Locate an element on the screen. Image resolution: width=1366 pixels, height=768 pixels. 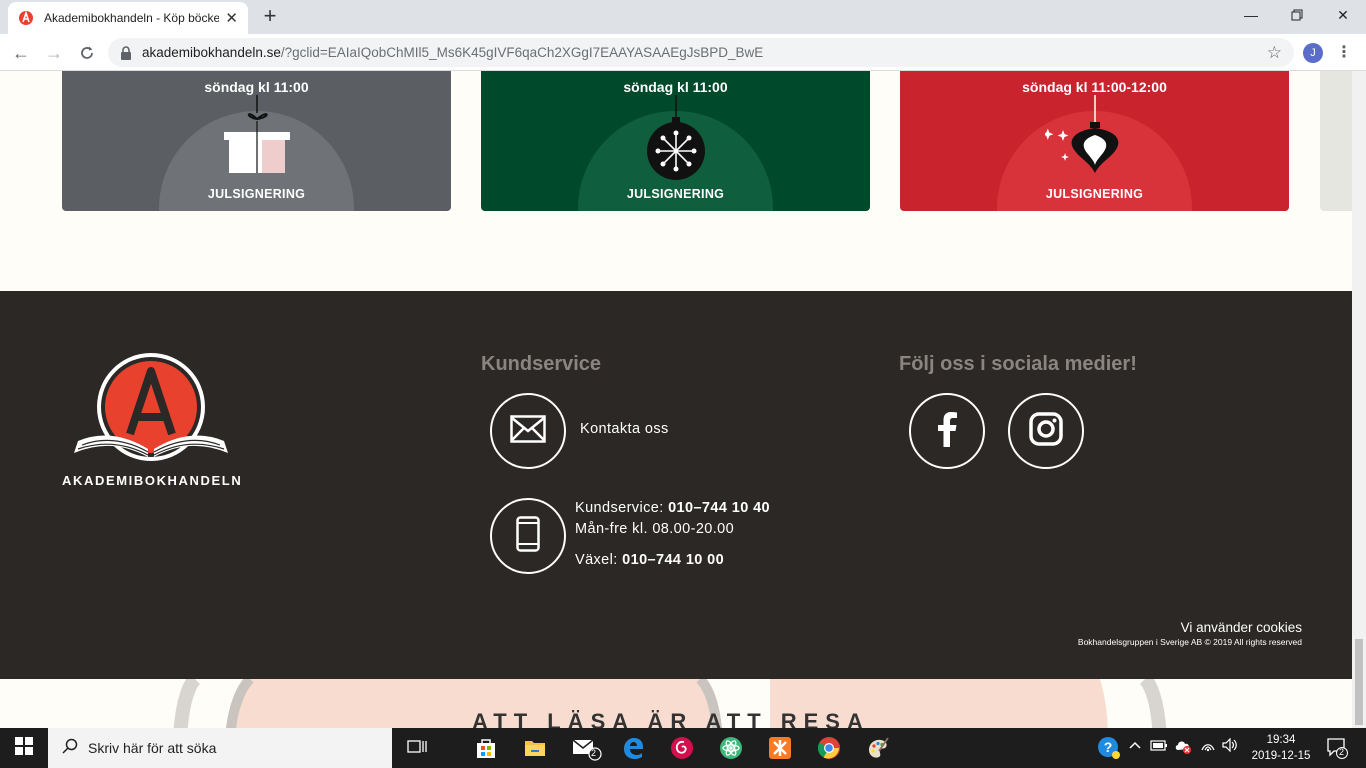
mobile-phone-icon is located at coordinates (528, 536).